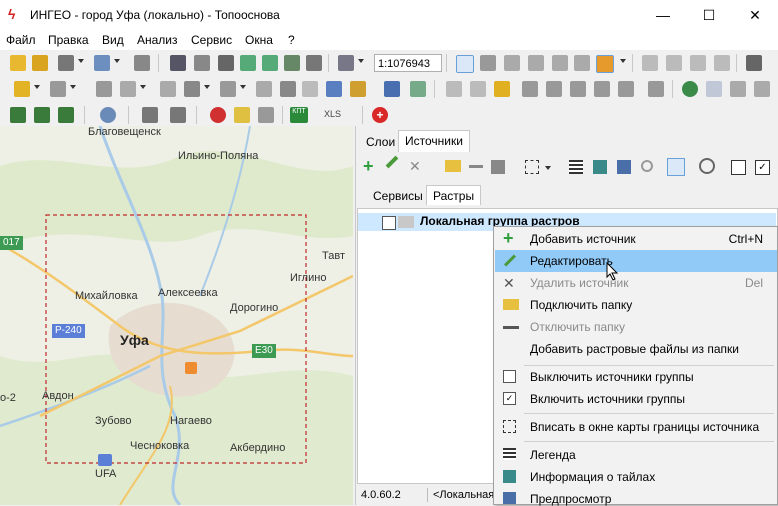  What do you see at coordinates (242, 115) in the screenshot?
I see `note-icon` at bounding box center [242, 115].